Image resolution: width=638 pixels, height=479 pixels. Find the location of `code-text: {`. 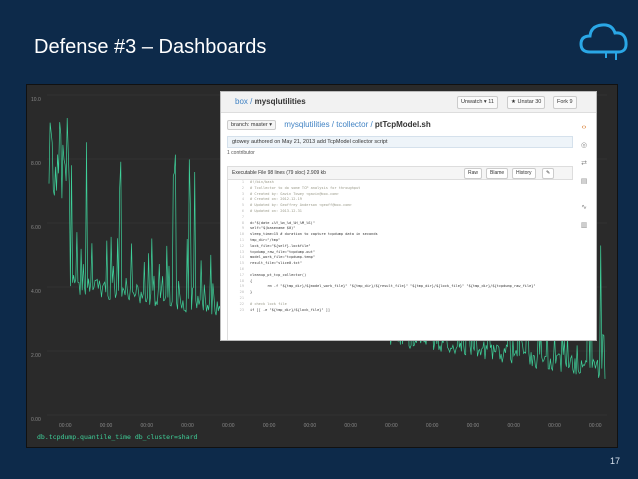

code-text: { is located at coordinates (251, 280).